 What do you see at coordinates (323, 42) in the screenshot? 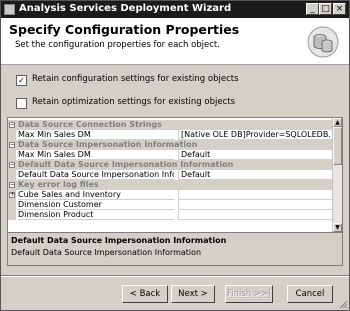
I see `database-icon` at bounding box center [323, 42].